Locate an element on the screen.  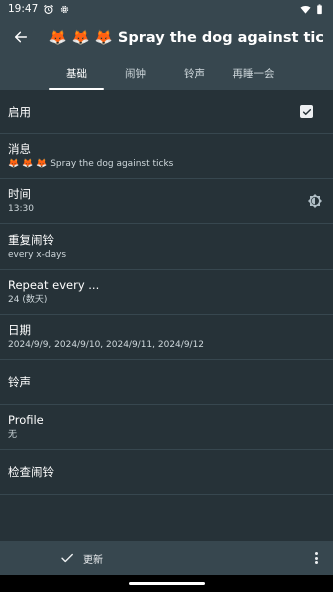
update-button: 更新 is located at coordinates (81, 558).